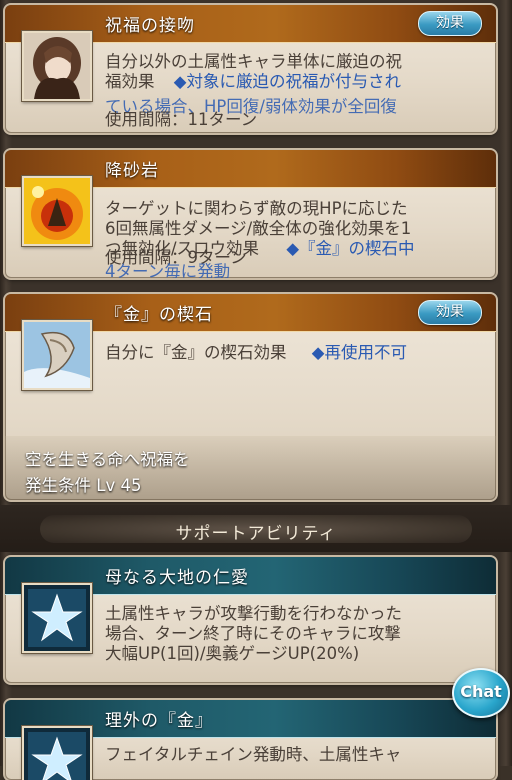  What do you see at coordinates (159, 315) in the screenshot?
I see `skill-3-title: 『金』の楔石` at bounding box center [159, 315].